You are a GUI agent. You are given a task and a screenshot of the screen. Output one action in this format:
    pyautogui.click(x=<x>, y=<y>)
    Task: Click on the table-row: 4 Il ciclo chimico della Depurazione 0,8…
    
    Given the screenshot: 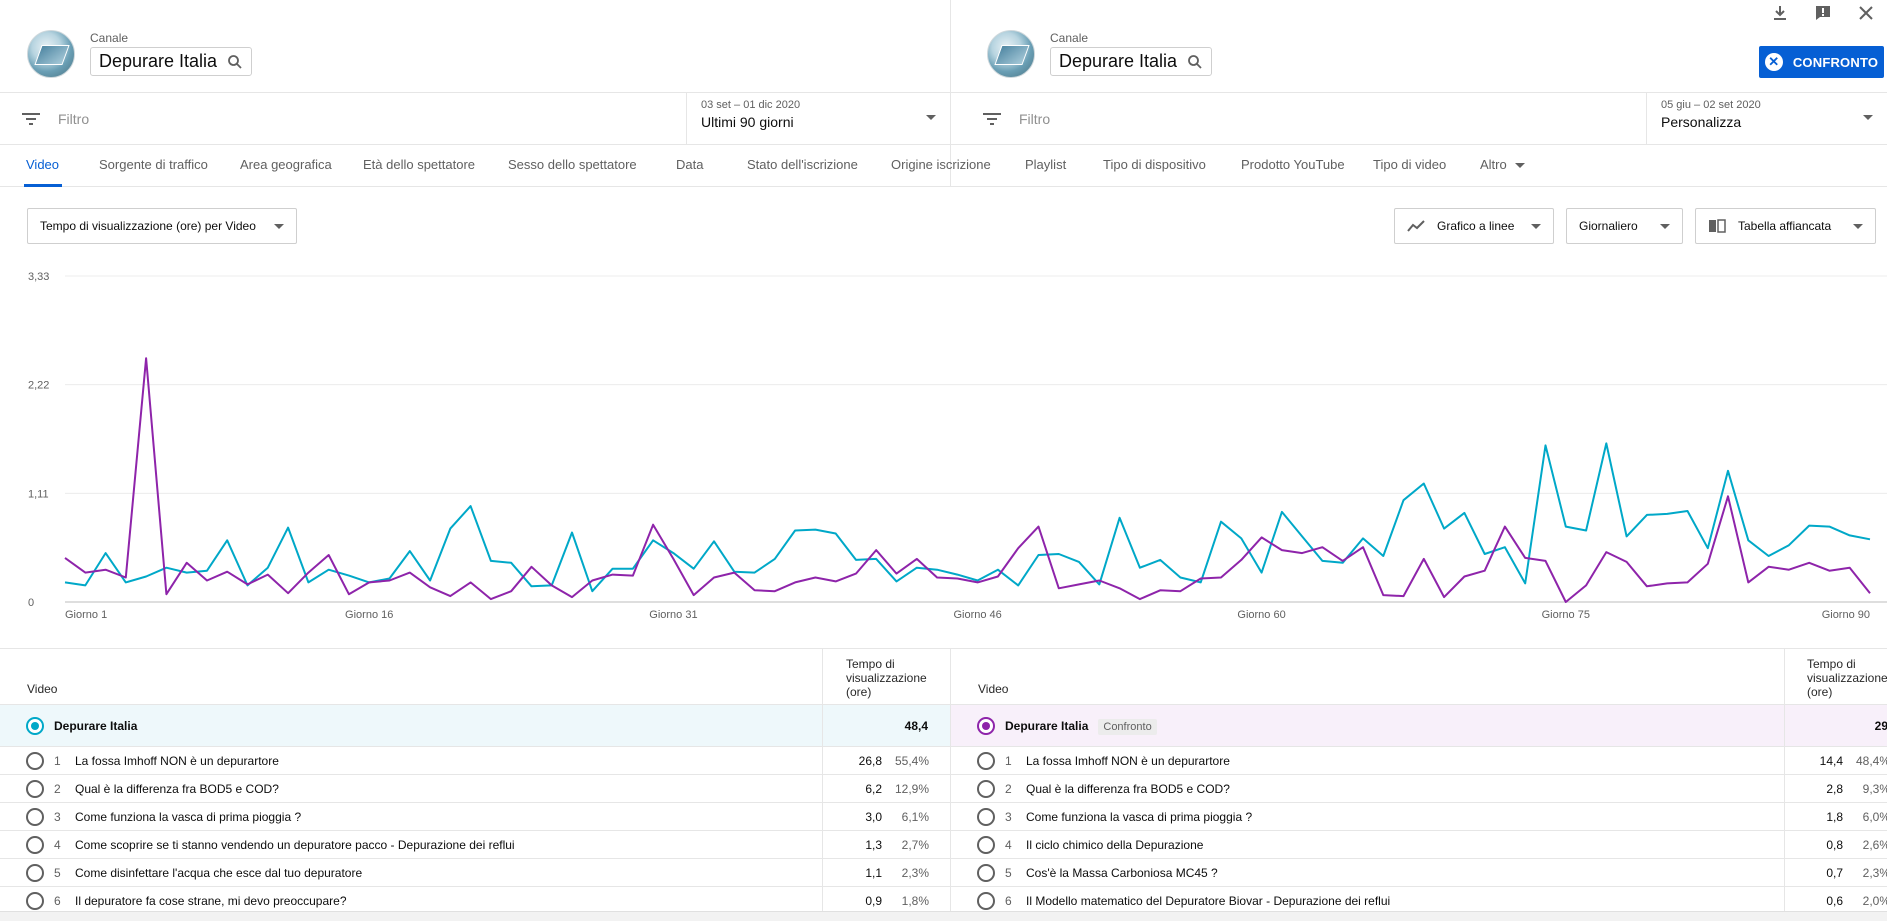 What is the action you would take?
    pyautogui.click(x=1419, y=845)
    